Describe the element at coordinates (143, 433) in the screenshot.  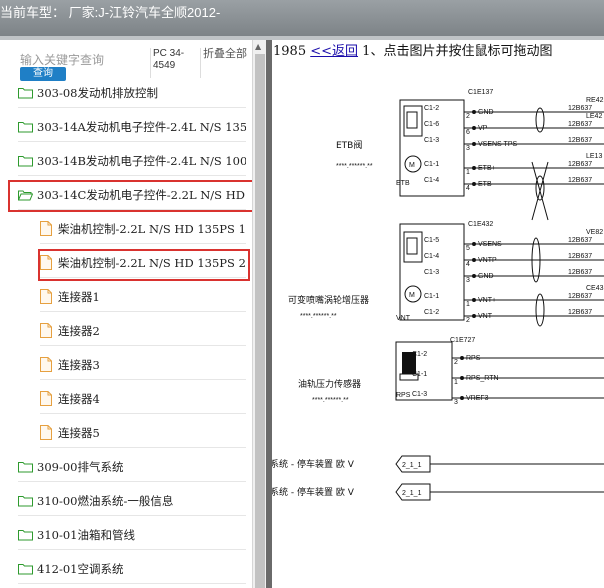
I see `tree-doc-item: 连接器5` at that location.